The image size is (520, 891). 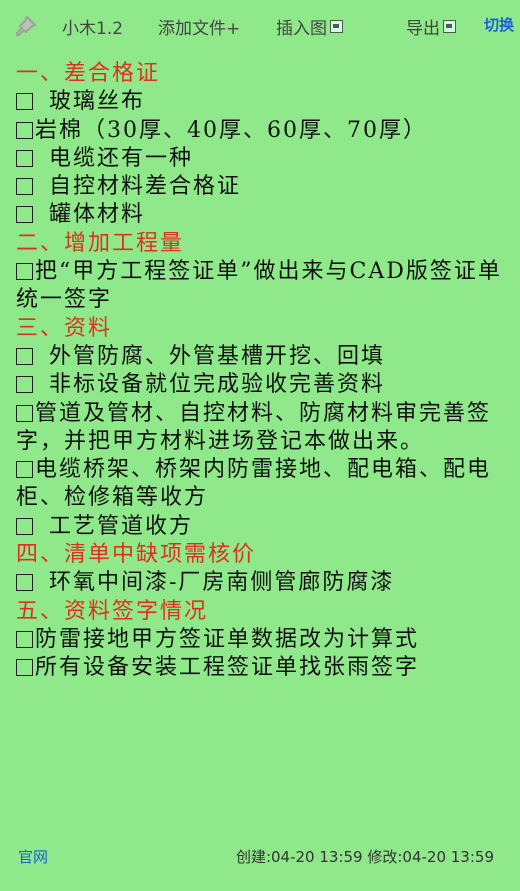 What do you see at coordinates (145, 187) in the screenshot?
I see `checklist-item-text: 自控材料差合格证` at bounding box center [145, 187].